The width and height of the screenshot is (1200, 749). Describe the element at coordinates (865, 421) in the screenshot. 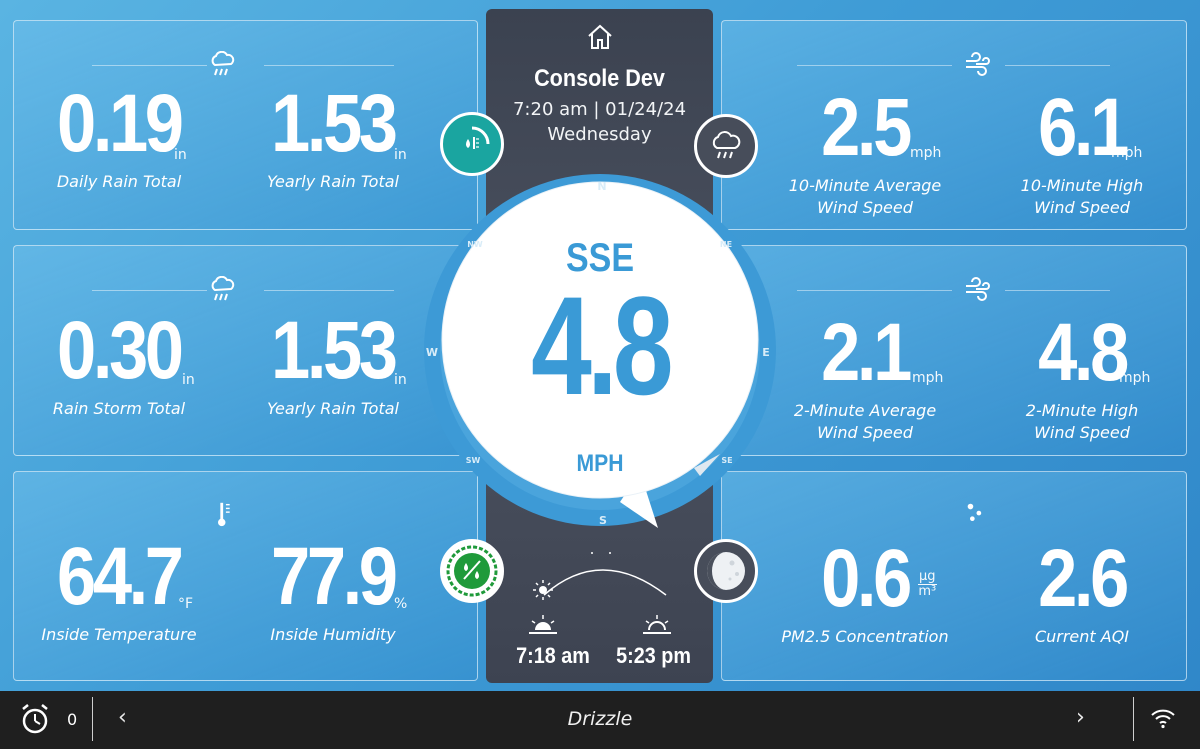

I see `wind-2-avg-label: 2-Minute Average Wind Speed` at that location.